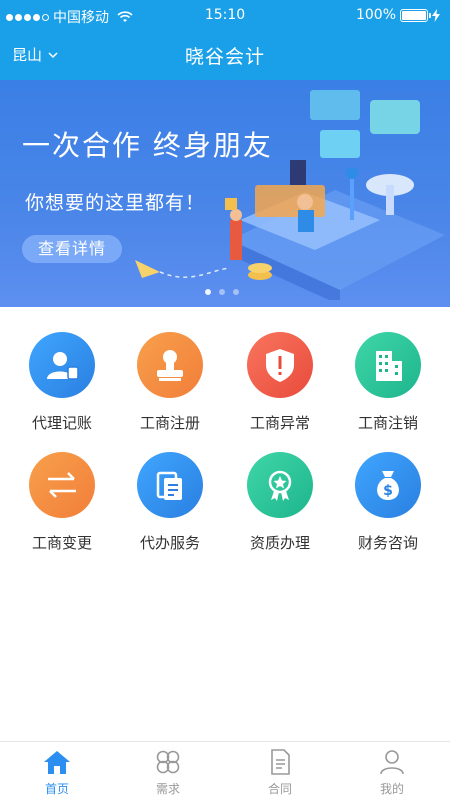 This screenshot has width=450, height=800. What do you see at coordinates (391, 789) in the screenshot?
I see `tab-label: 我的` at bounding box center [391, 789].